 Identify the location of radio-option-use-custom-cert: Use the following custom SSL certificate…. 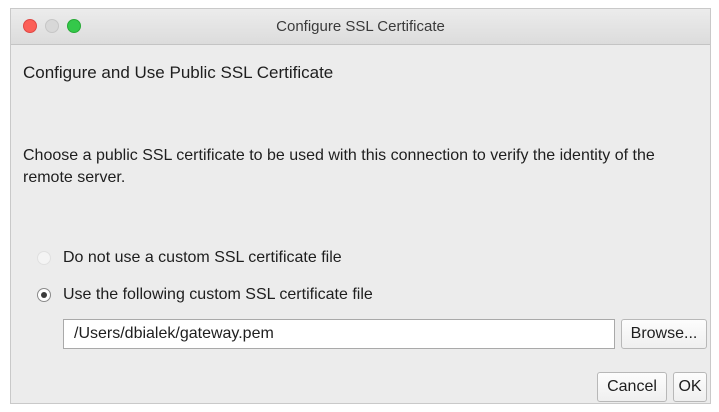
(205, 295).